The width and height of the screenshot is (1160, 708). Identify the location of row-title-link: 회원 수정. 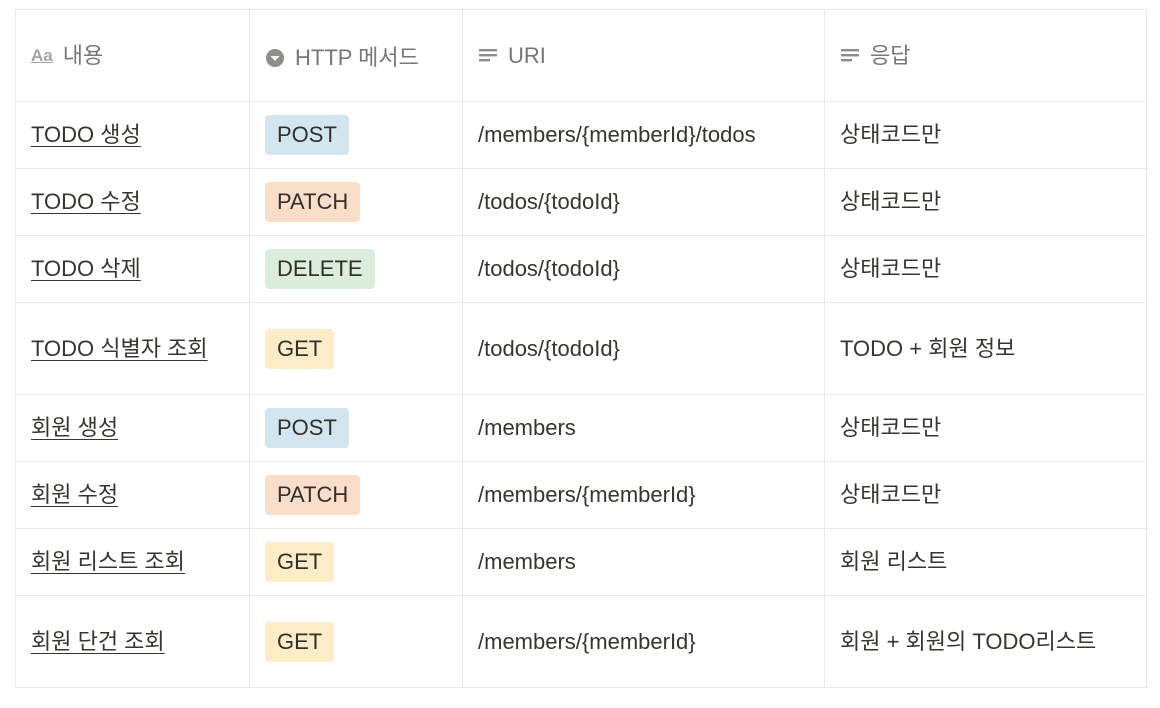
(74, 494).